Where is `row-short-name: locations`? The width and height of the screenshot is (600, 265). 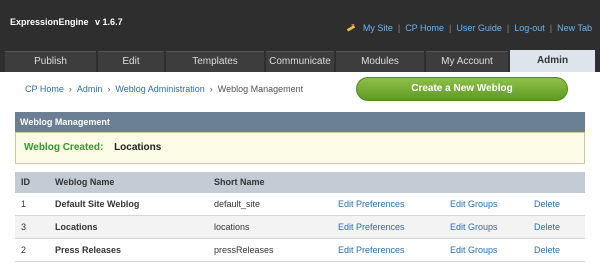
row-short-name: locations is located at coordinates (232, 227).